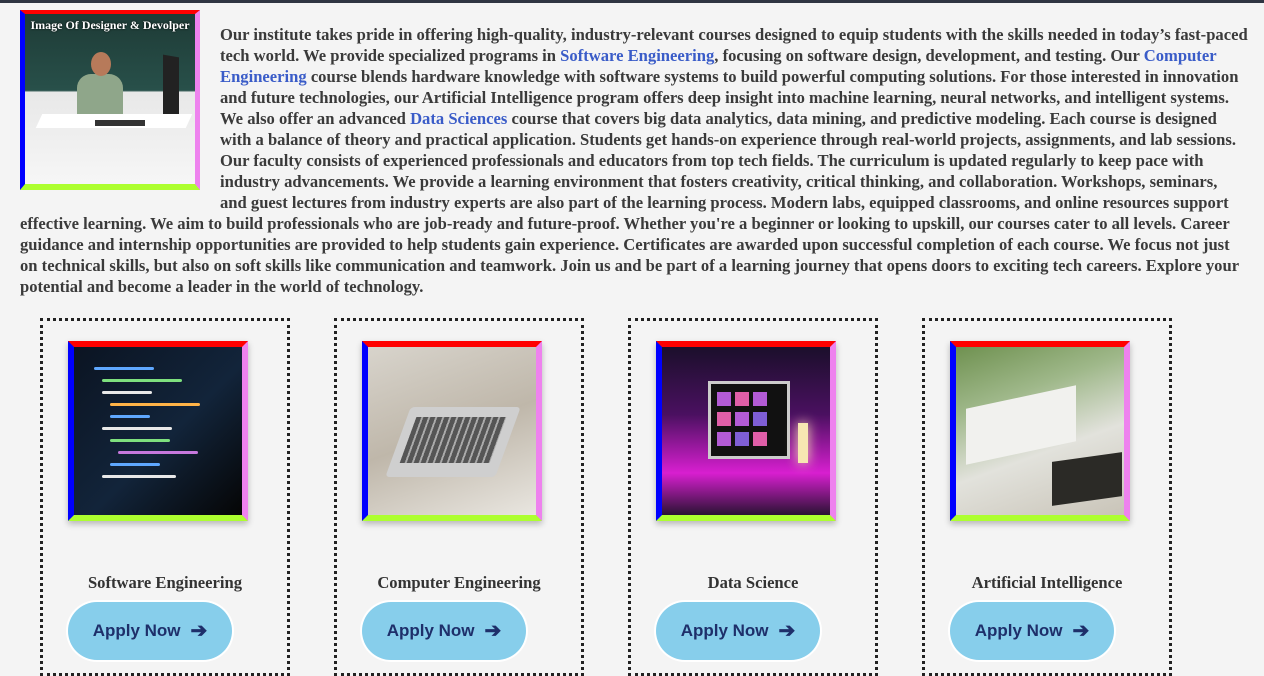 The image size is (1264, 676). I want to click on course-card-artificial-intelligence: Artificial Intelligence Apply Now ➔, so click(1047, 497).